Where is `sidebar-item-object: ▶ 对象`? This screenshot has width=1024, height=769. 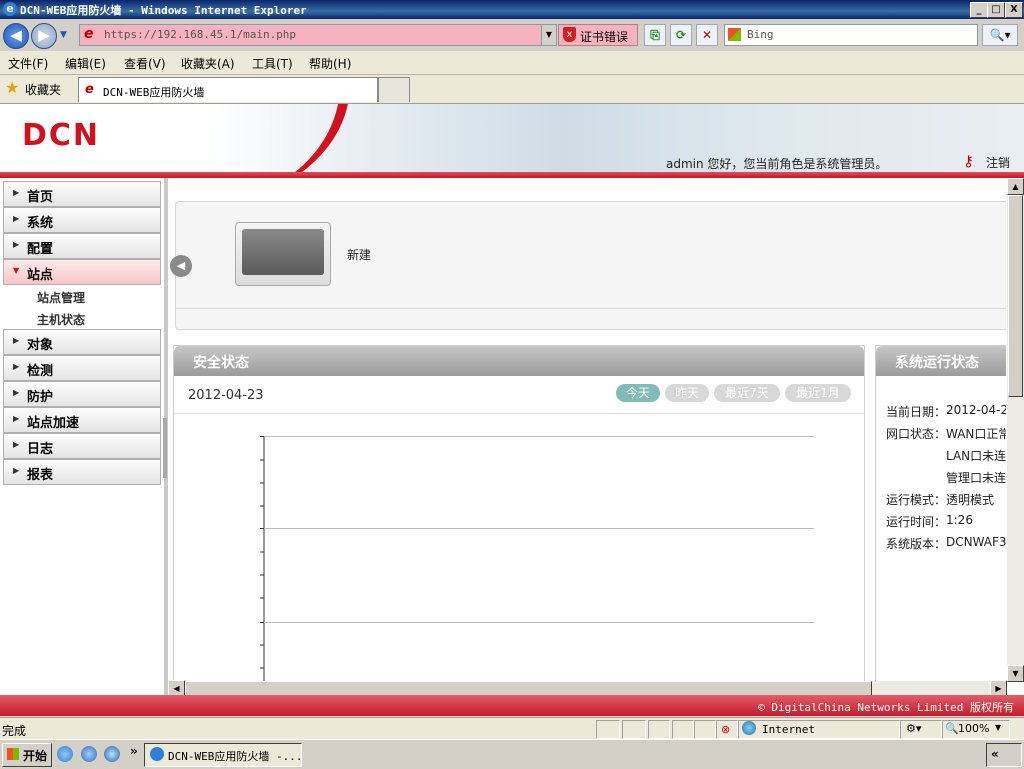
sidebar-item-object: ▶ 对象 is located at coordinates (82, 342).